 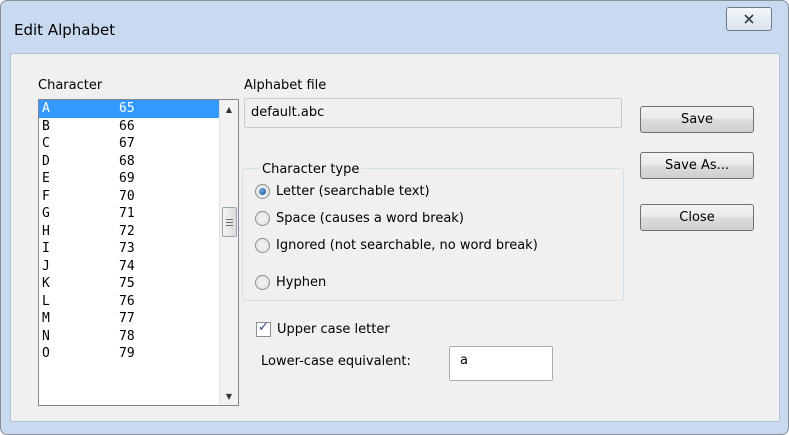 I want to click on list-item: I 73, so click(x=129, y=249).